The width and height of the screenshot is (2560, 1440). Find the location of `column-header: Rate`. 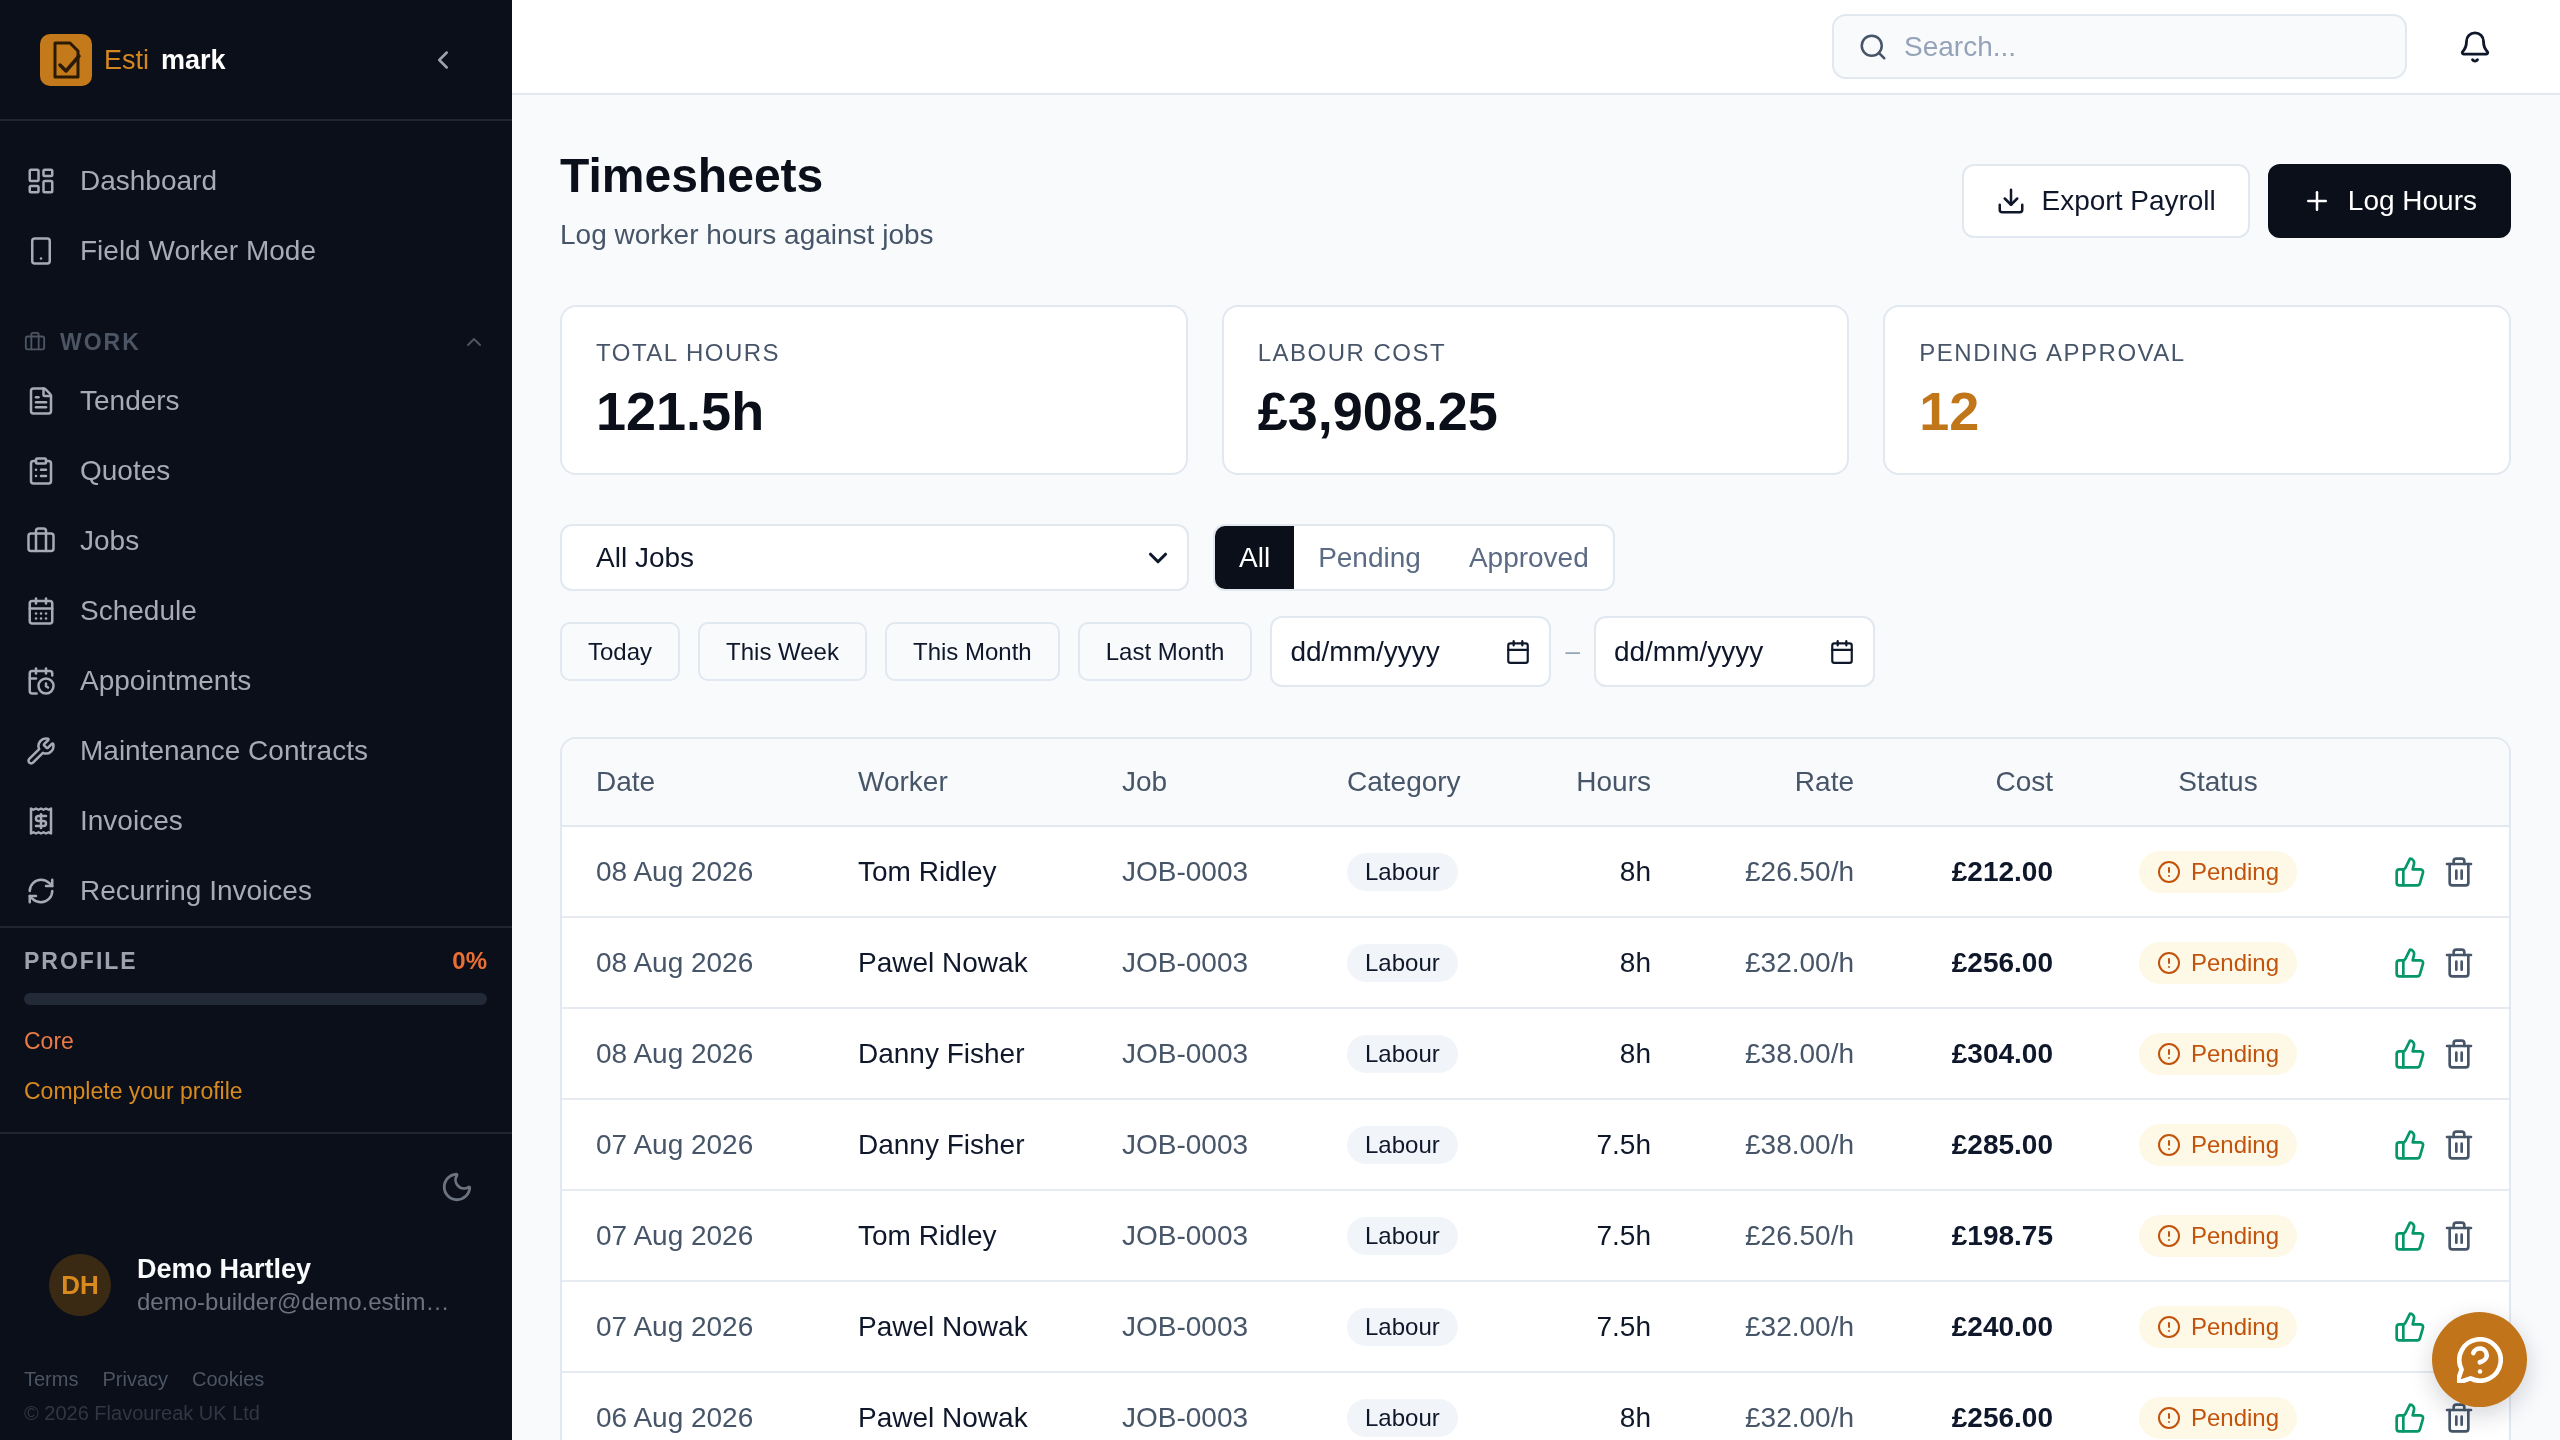

column-header: Rate is located at coordinates (1824, 782).